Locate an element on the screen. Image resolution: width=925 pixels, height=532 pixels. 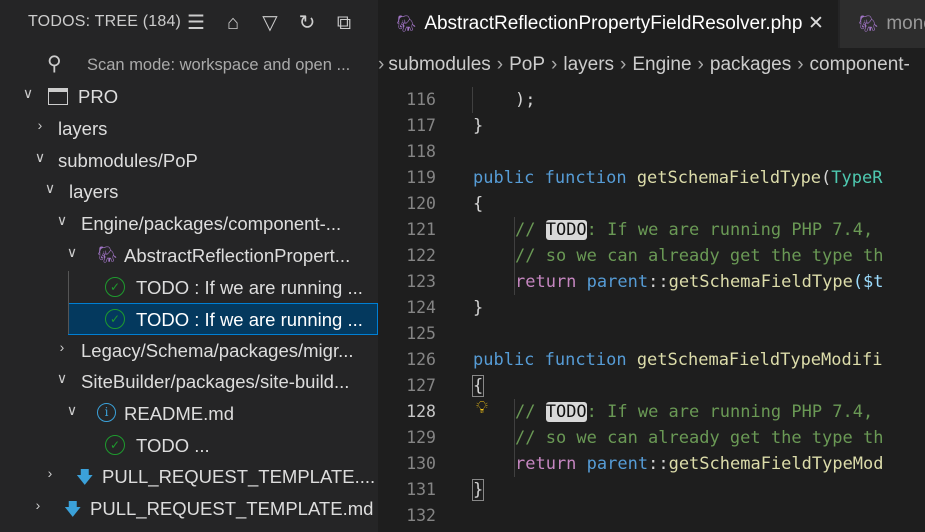
tab-label: mone is located at coordinates (905, 23).